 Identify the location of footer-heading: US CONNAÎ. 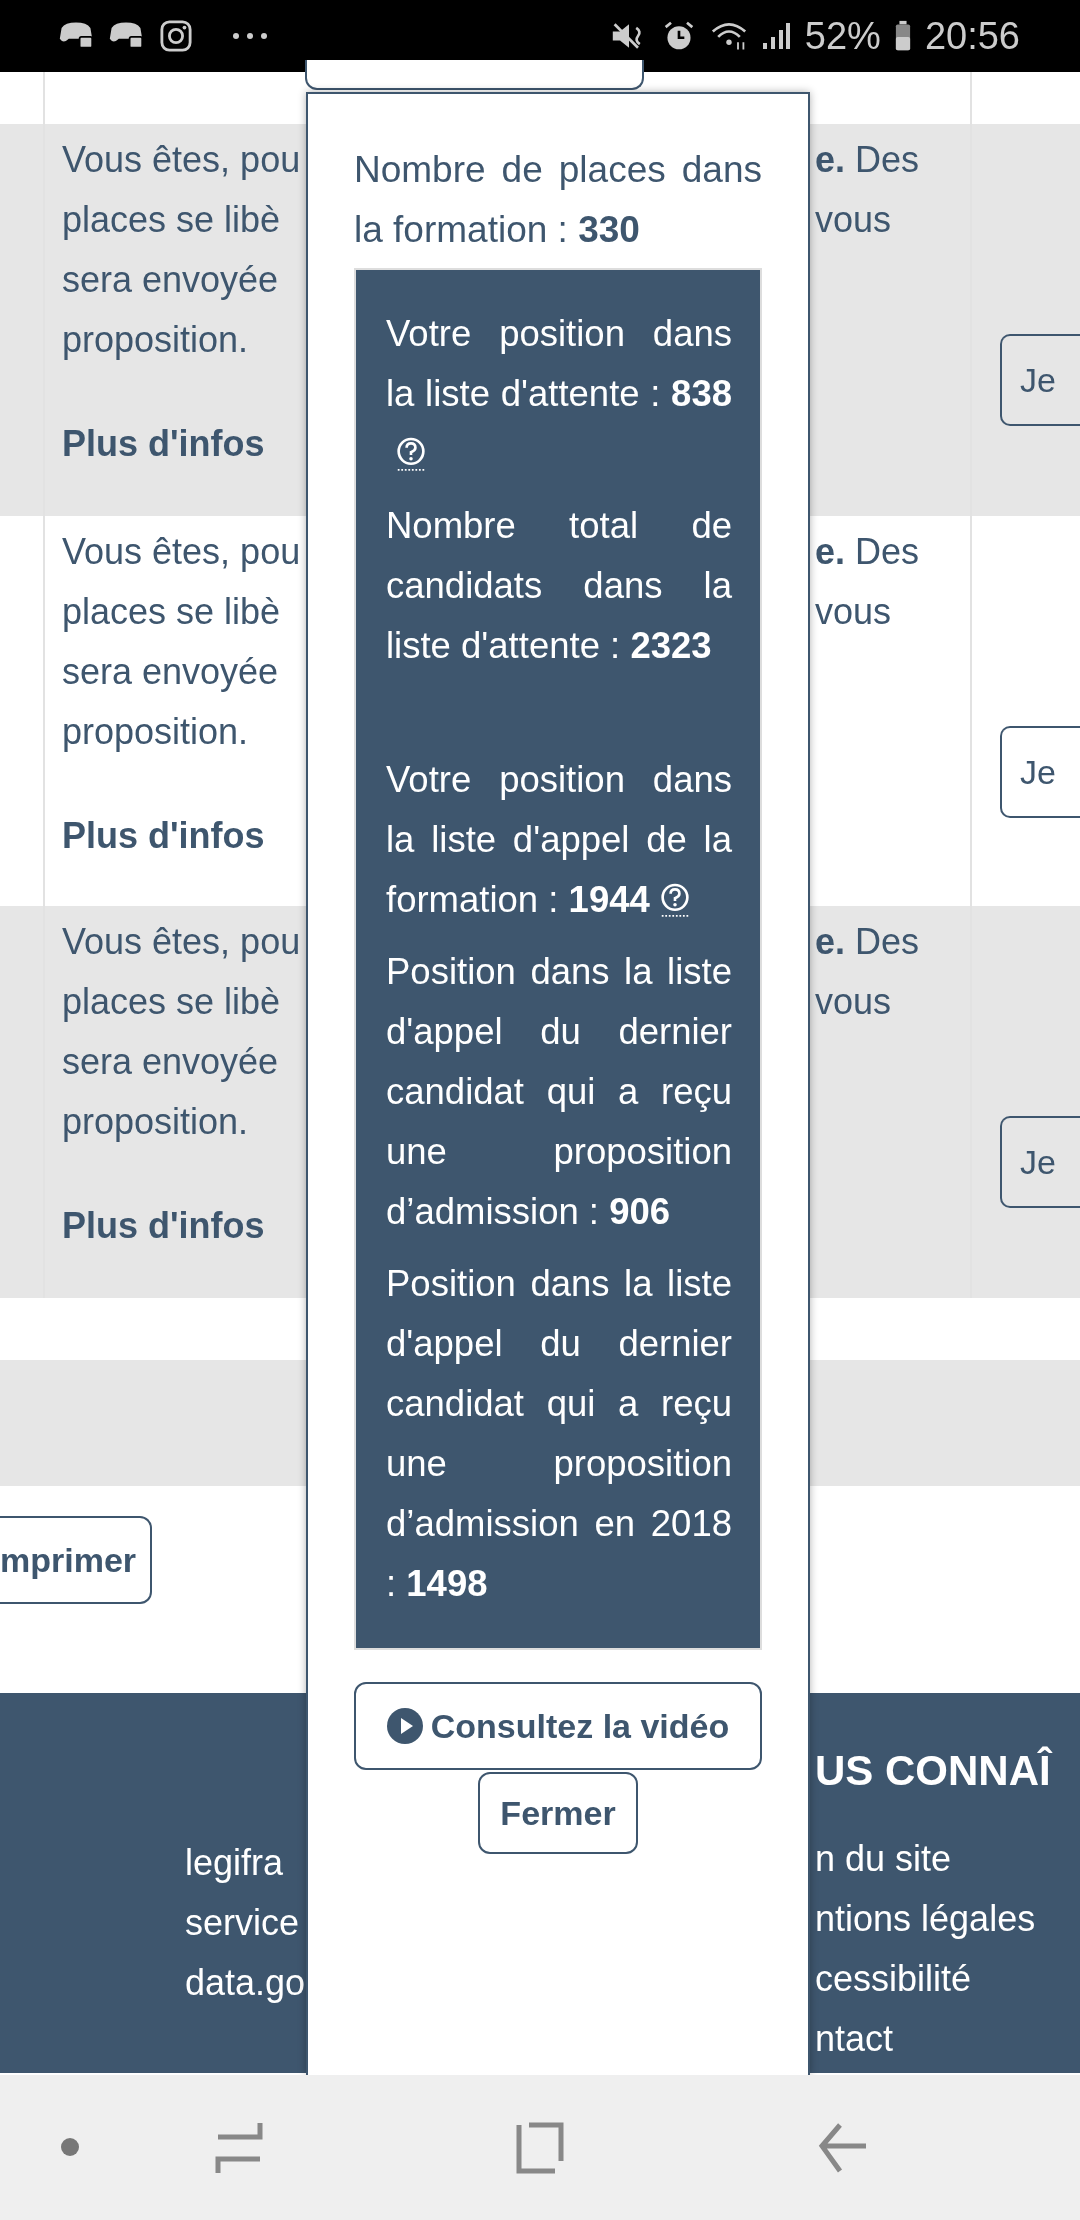
(933, 1770).